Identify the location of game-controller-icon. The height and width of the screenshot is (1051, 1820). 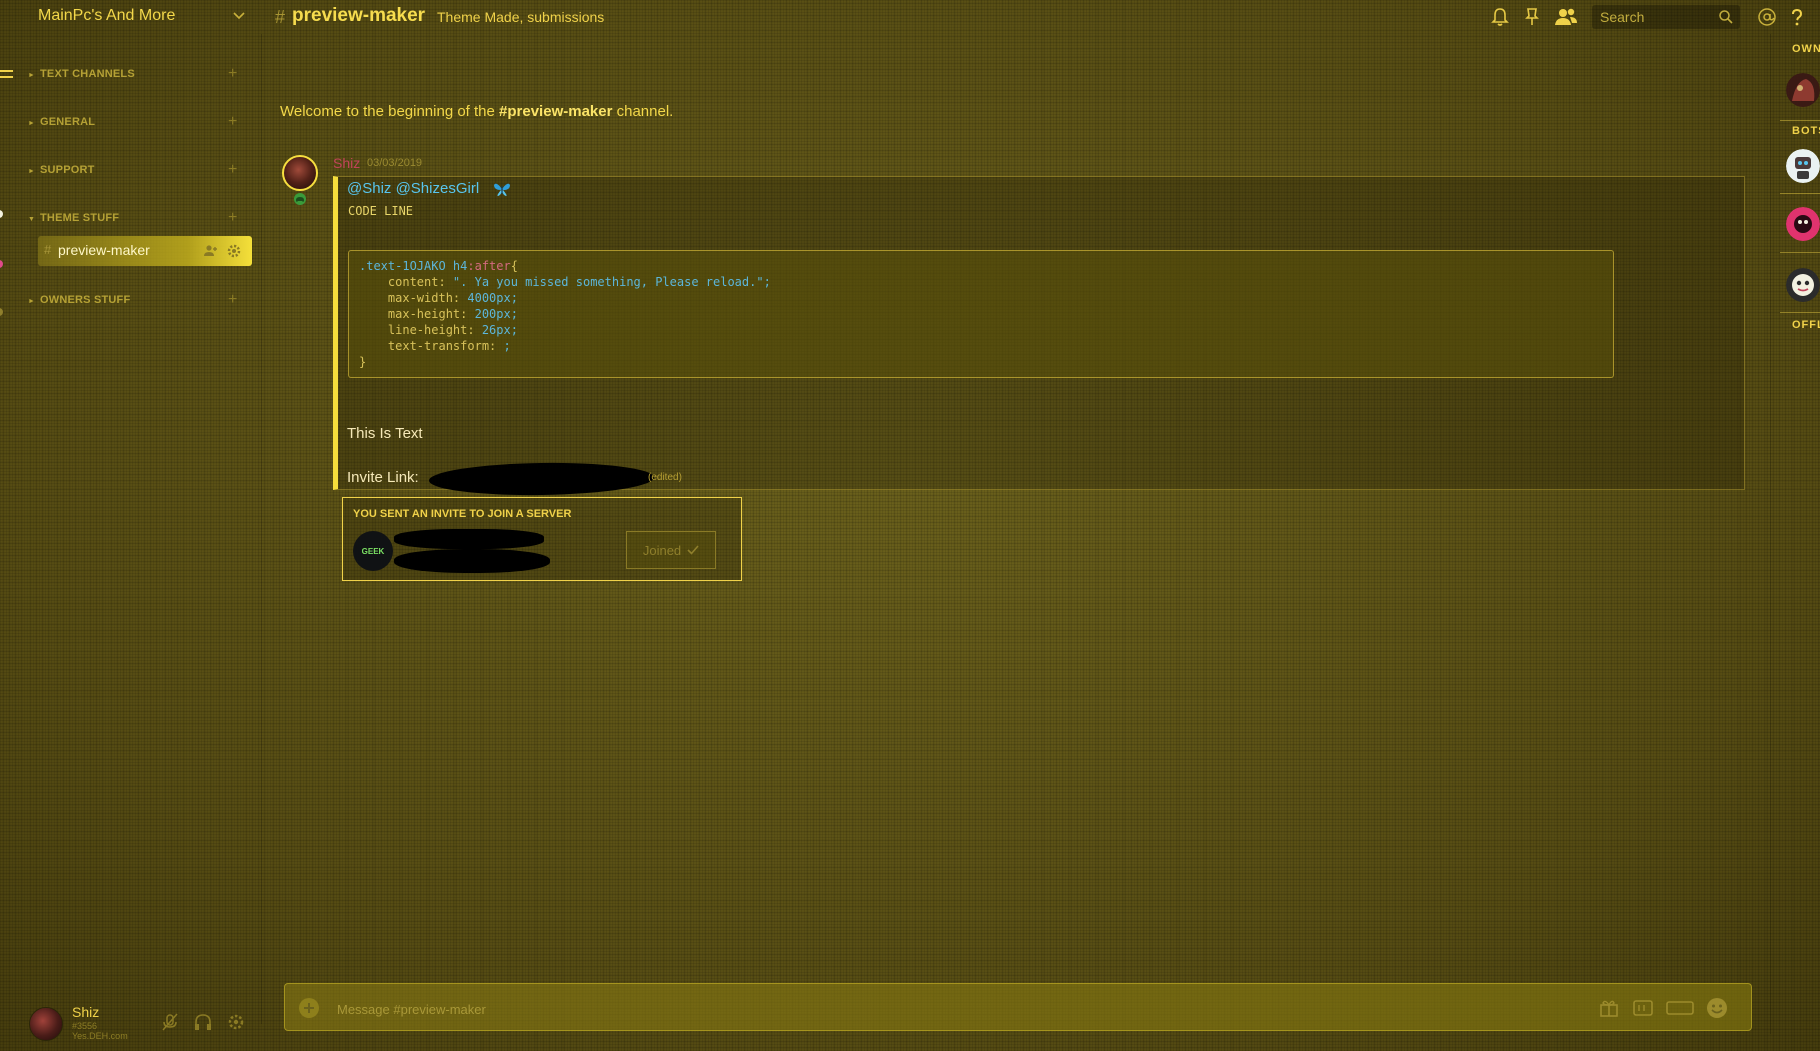
(300, 199).